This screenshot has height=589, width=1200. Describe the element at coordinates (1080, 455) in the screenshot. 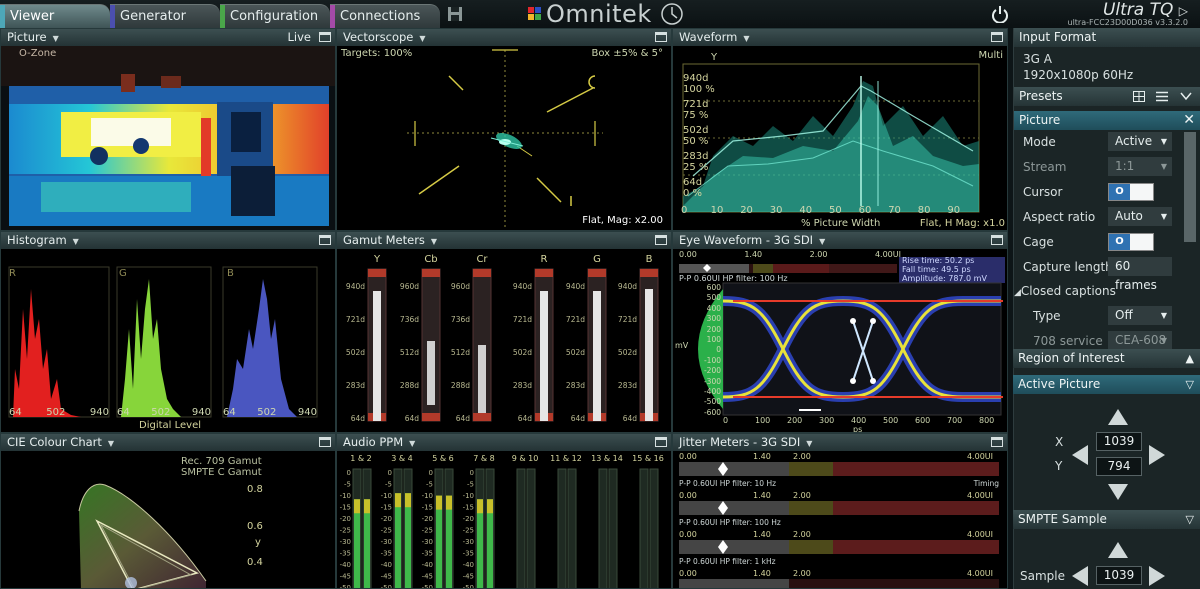

I see `left-arrow-button` at that location.